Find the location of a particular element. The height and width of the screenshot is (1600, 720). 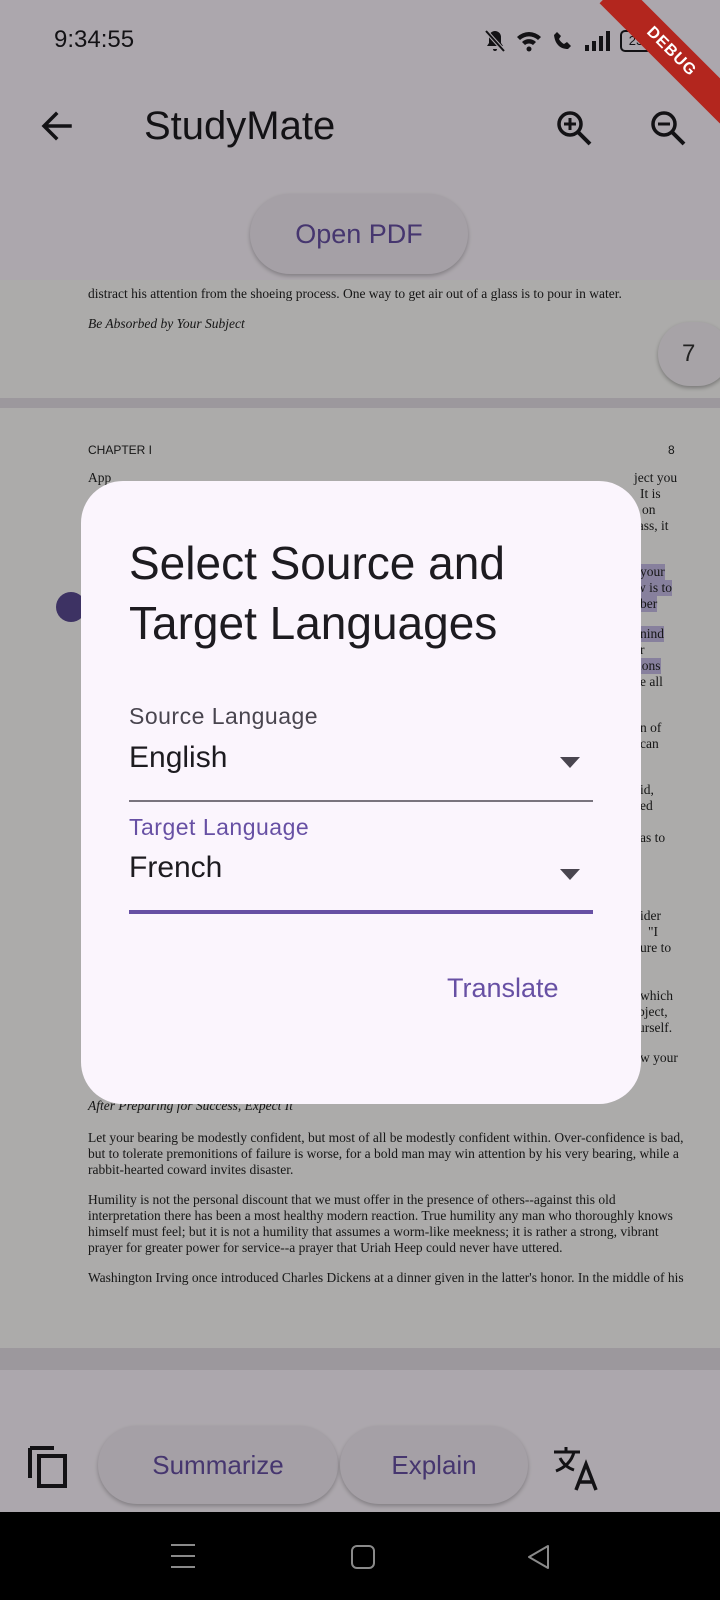

target-language-dropdown: French is located at coordinates (175, 868).